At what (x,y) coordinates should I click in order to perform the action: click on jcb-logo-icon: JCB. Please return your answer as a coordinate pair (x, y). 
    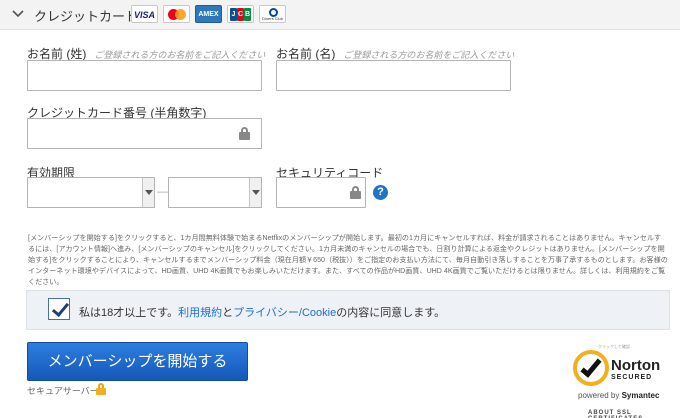
    Looking at the image, I should click on (240, 14).